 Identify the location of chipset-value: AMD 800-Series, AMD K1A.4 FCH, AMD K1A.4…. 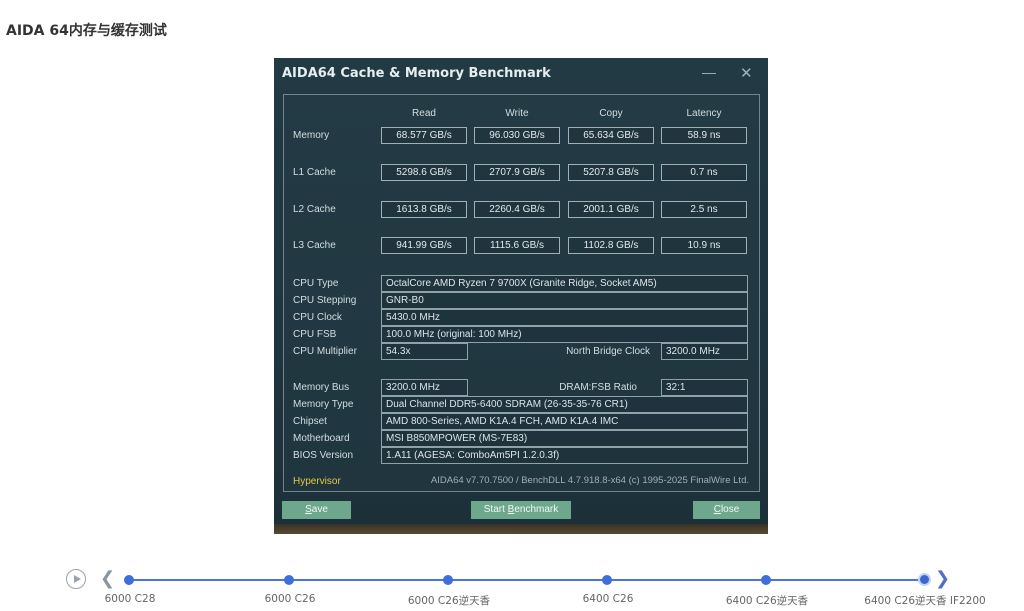
(564, 421).